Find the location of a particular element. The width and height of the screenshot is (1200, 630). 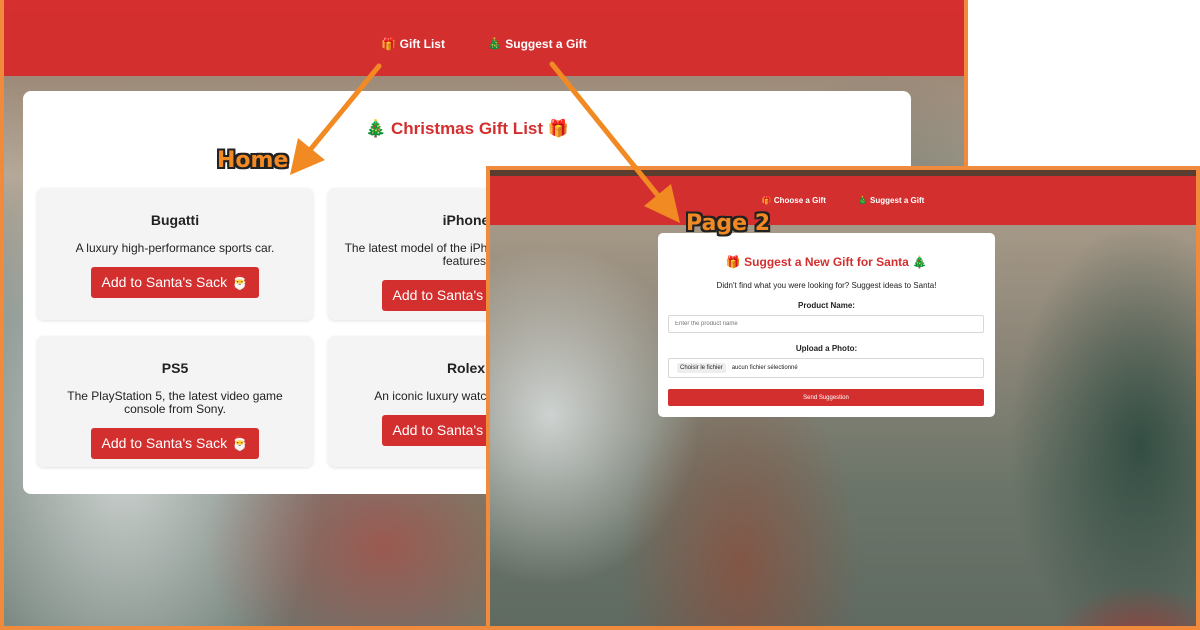

page2-callout: Page 2 is located at coordinates (728, 223).